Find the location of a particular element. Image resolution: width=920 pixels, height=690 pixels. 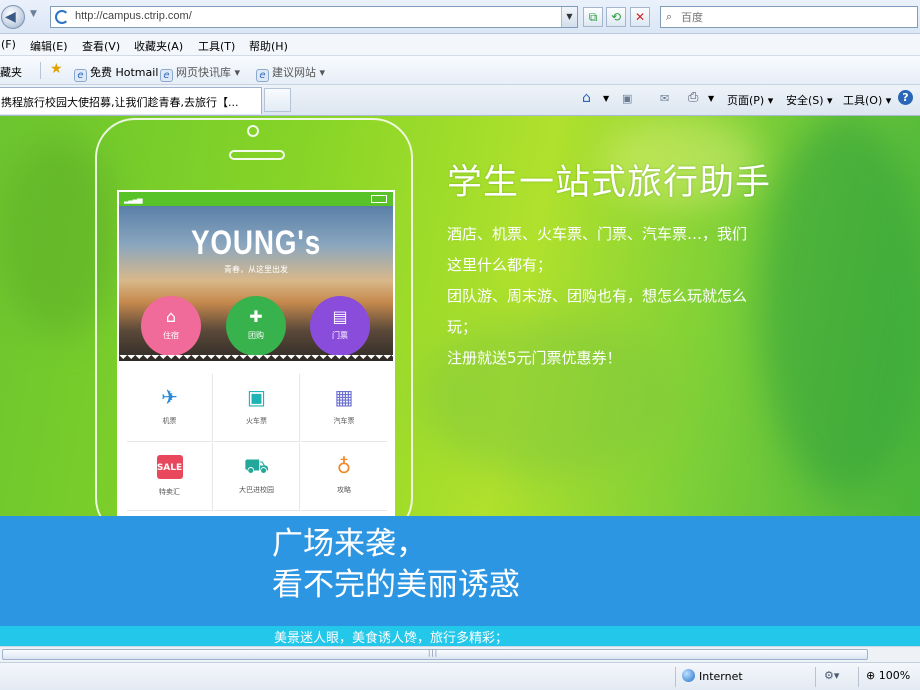

bus-icon: ▦ is located at coordinates (344, 397).